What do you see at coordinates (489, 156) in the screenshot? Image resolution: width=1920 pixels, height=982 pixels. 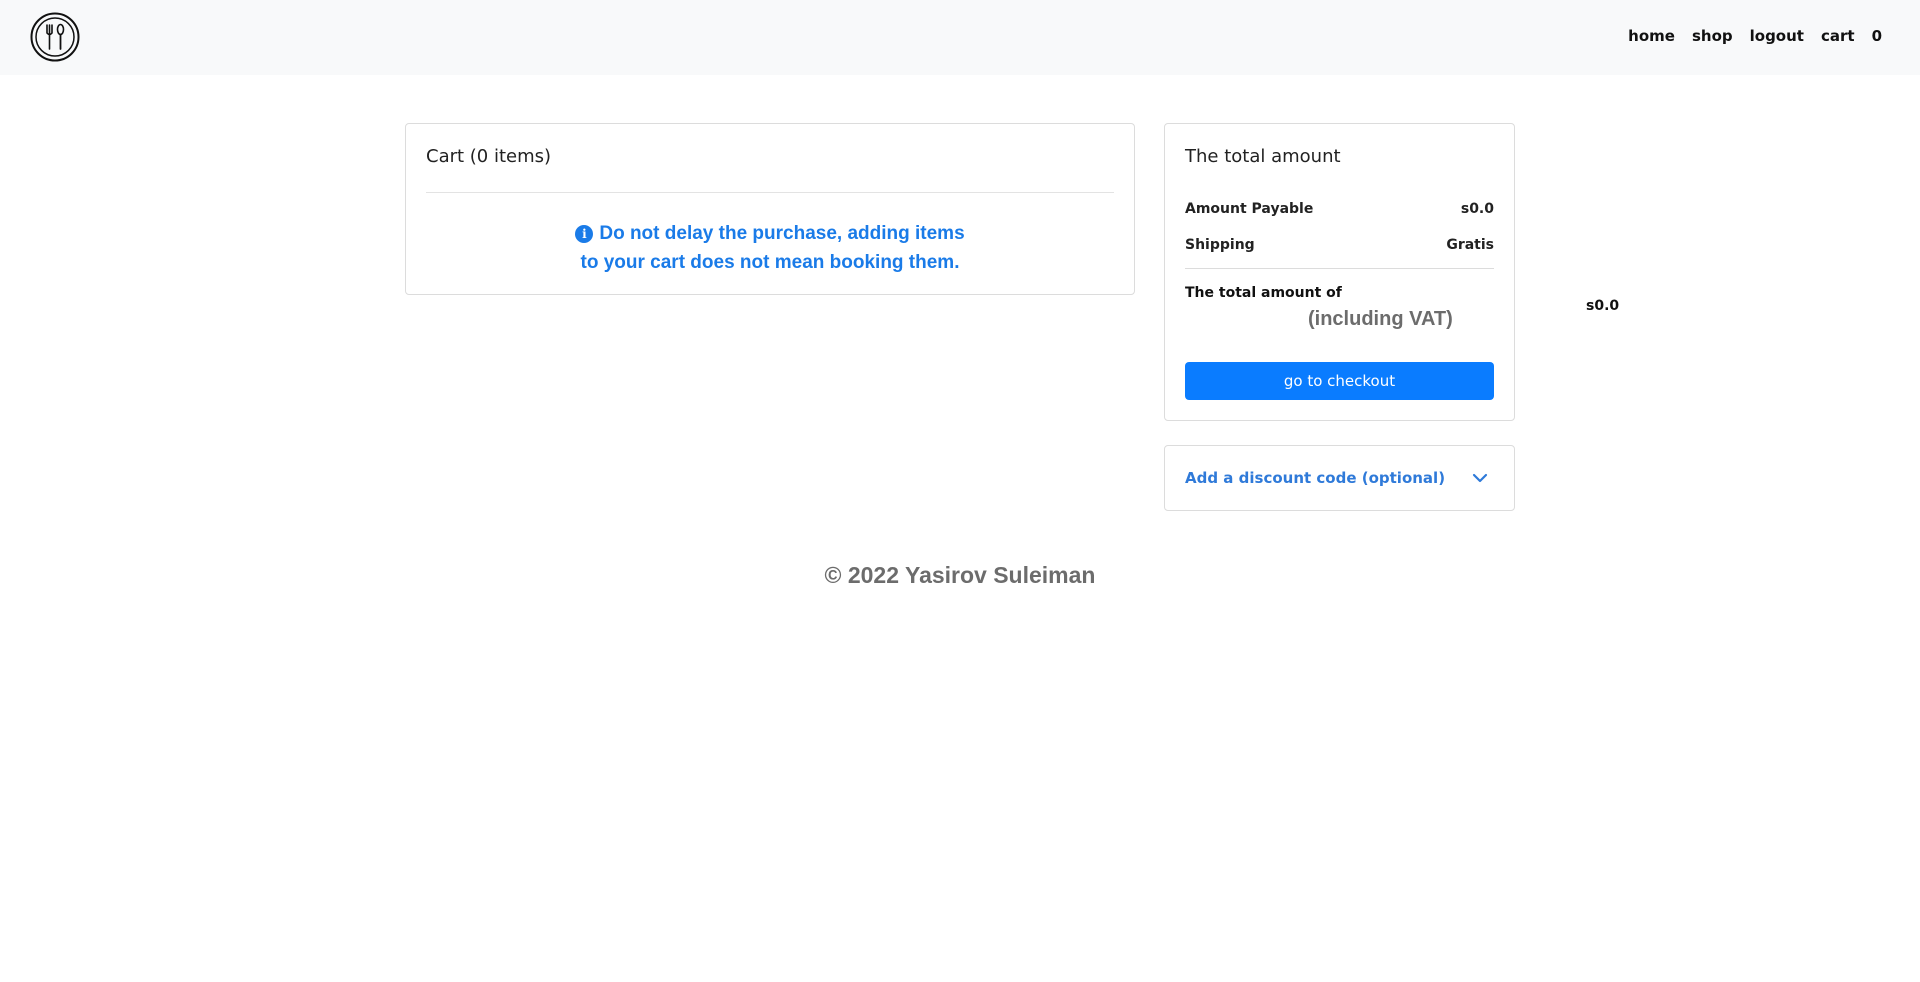 I see `cart-title: Cart (0 items)` at bounding box center [489, 156].